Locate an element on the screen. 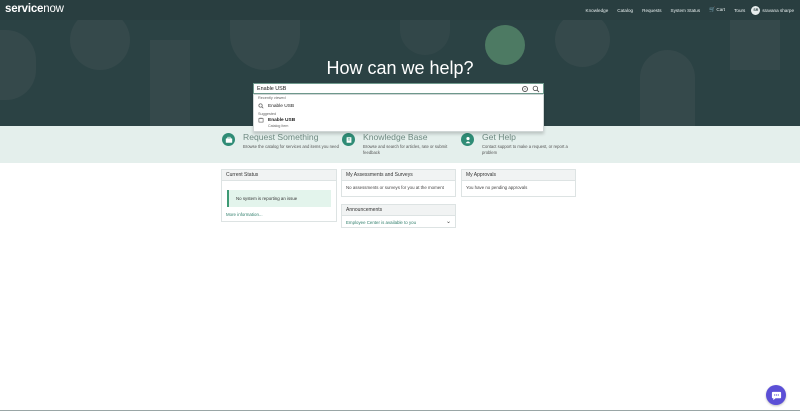 The image size is (800, 414). nav-system-status: System Status is located at coordinates (686, 10).